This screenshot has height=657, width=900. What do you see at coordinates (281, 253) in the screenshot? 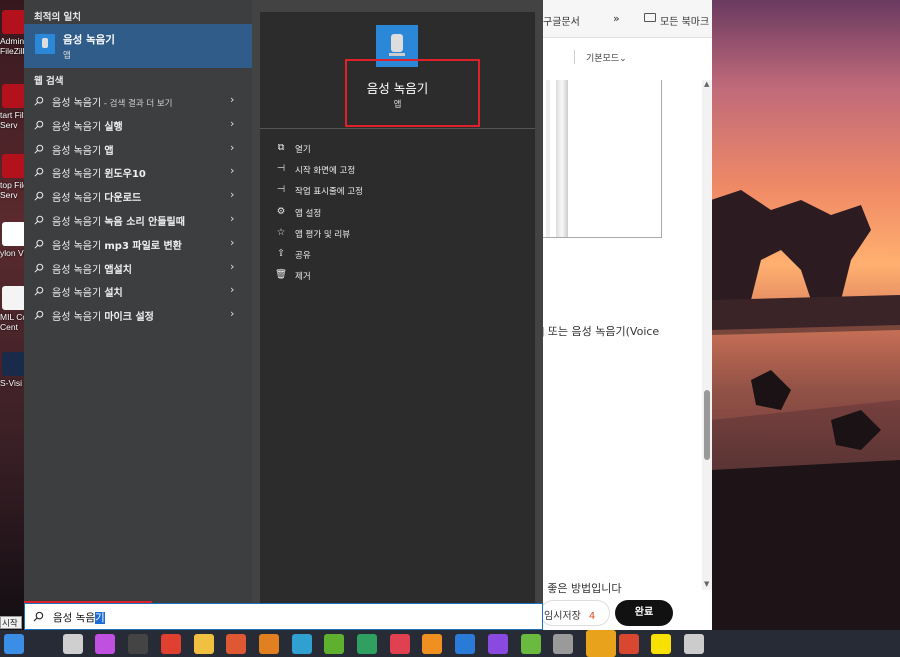
I see `share-icon: ⇪` at bounding box center [281, 253].